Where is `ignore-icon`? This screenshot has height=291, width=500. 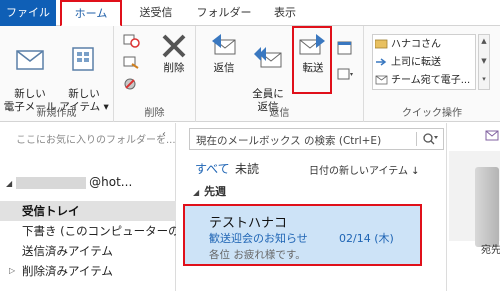 ignore-icon is located at coordinates (131, 40).